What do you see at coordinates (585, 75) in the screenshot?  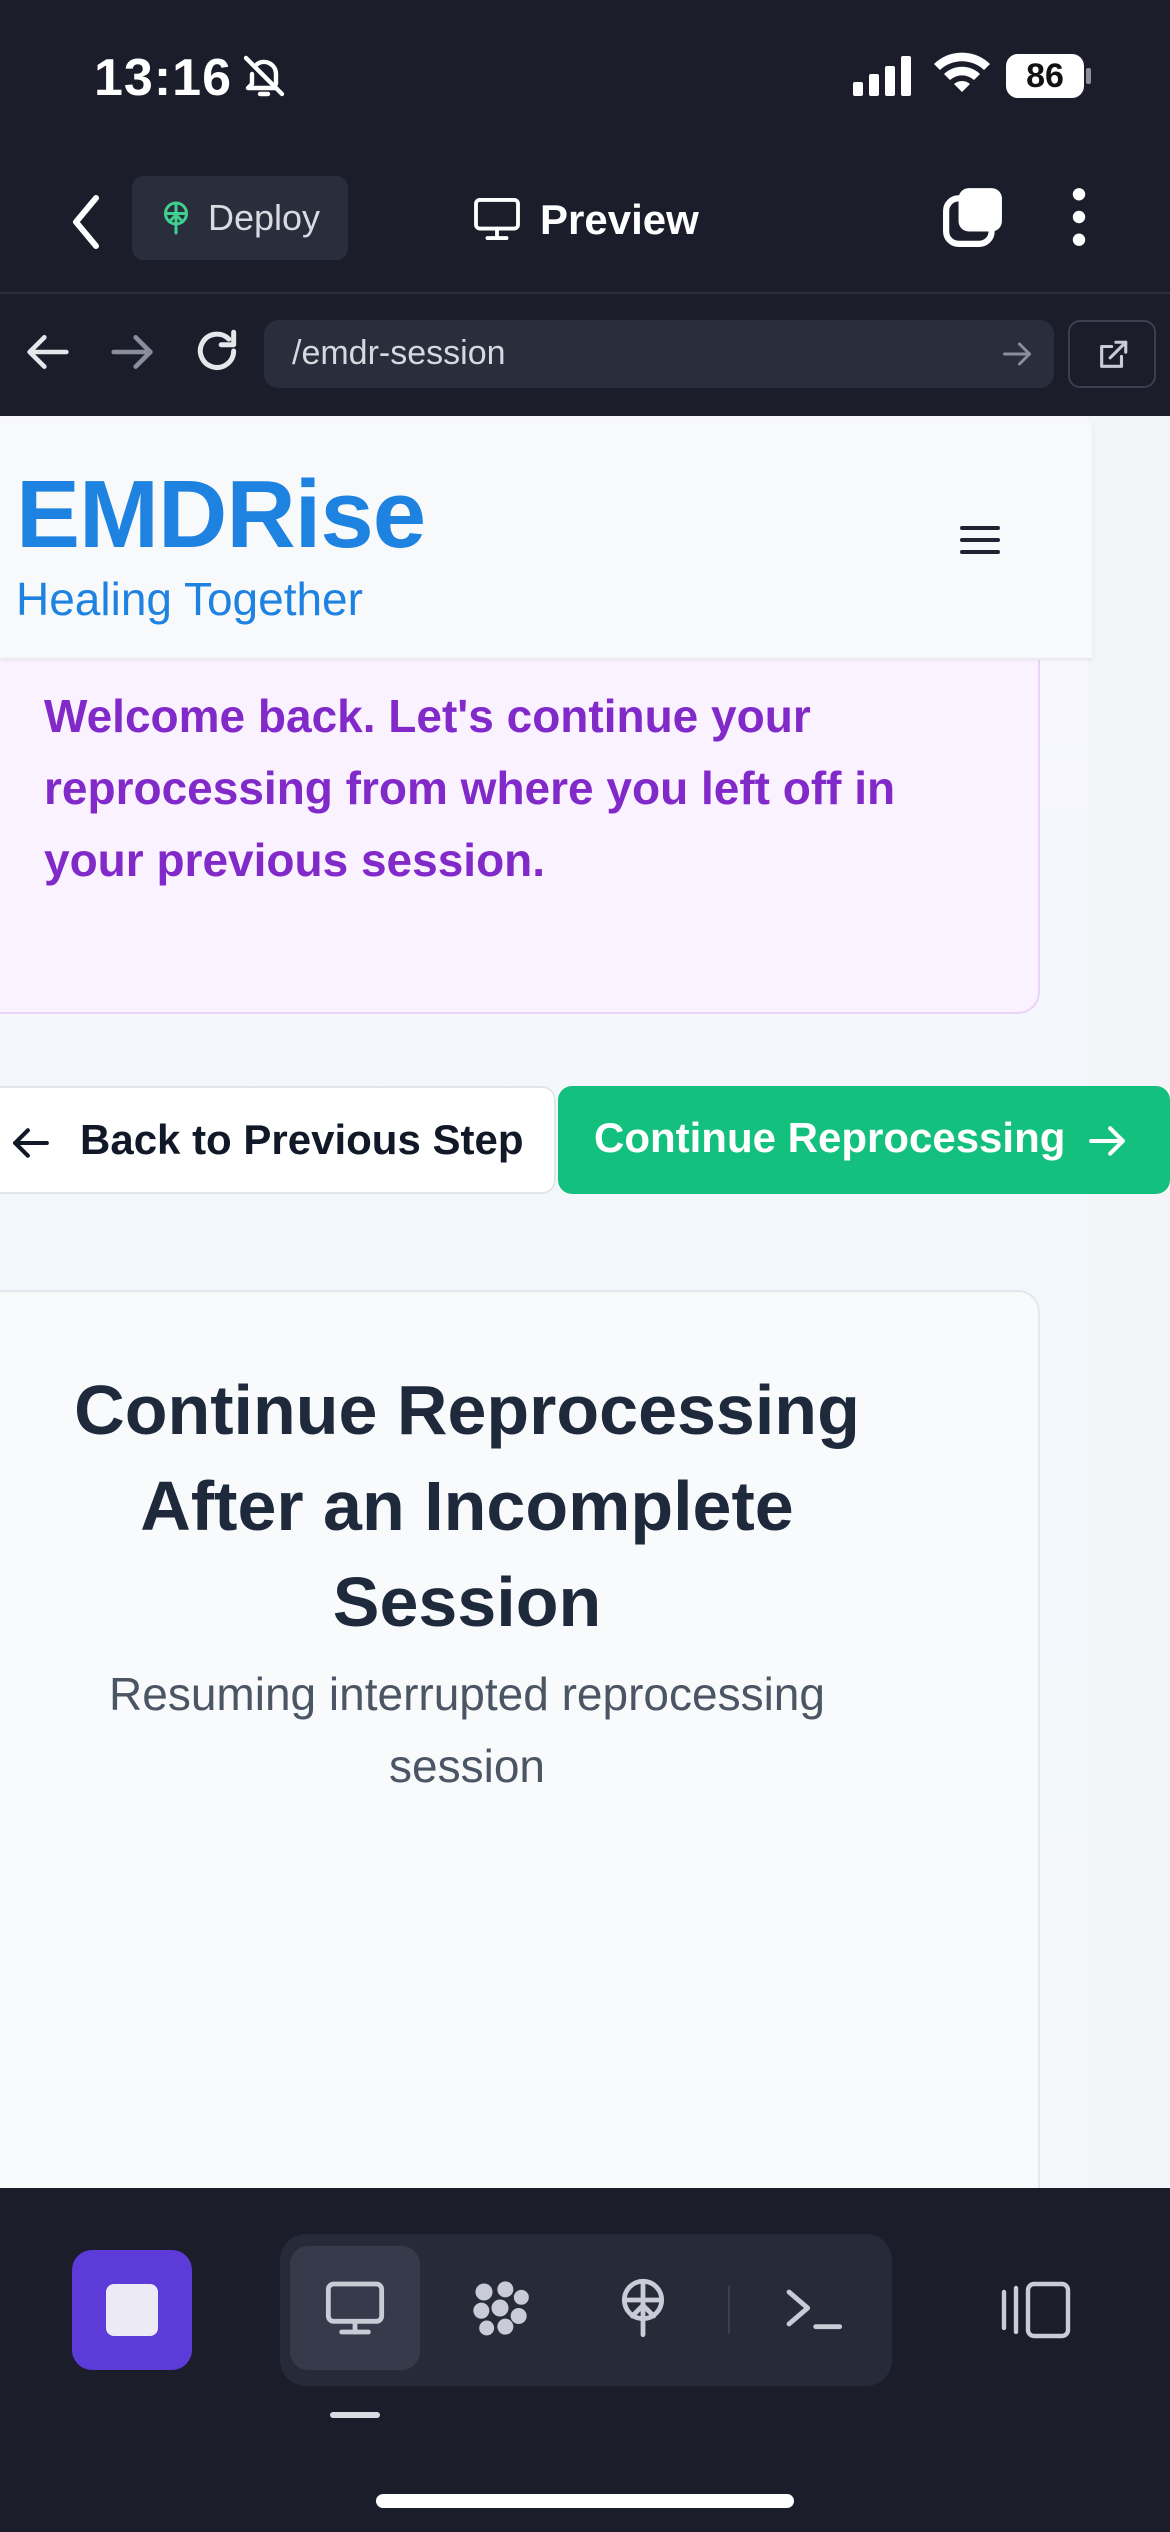 I see `status-bar: 13:16 86` at bounding box center [585, 75].